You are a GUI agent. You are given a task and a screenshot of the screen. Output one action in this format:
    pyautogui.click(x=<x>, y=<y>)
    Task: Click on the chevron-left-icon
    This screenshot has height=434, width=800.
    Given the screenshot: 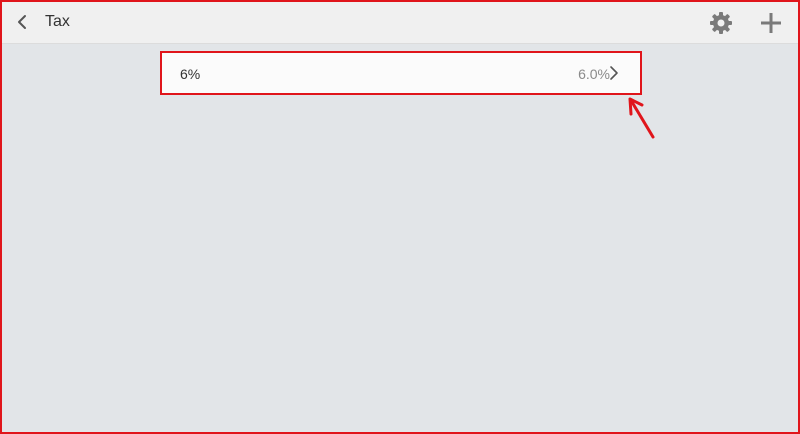 What is the action you would take?
    pyautogui.click(x=22, y=22)
    